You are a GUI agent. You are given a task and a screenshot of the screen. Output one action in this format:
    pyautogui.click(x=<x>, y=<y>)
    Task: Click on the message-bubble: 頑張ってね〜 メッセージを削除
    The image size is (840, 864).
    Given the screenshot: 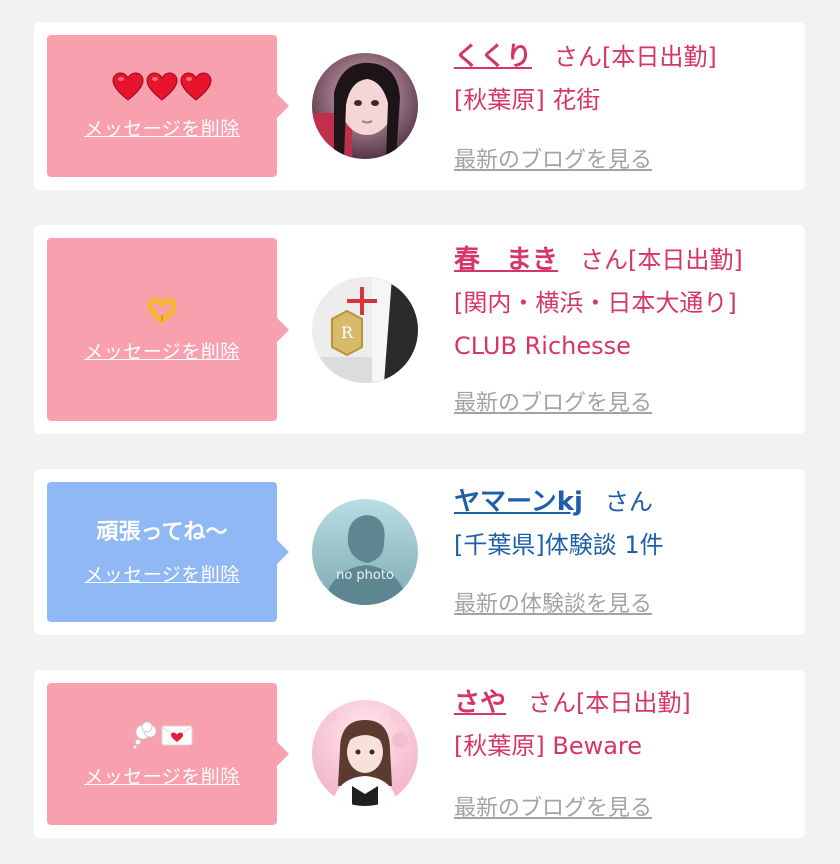 What is the action you would take?
    pyautogui.click(x=168, y=552)
    